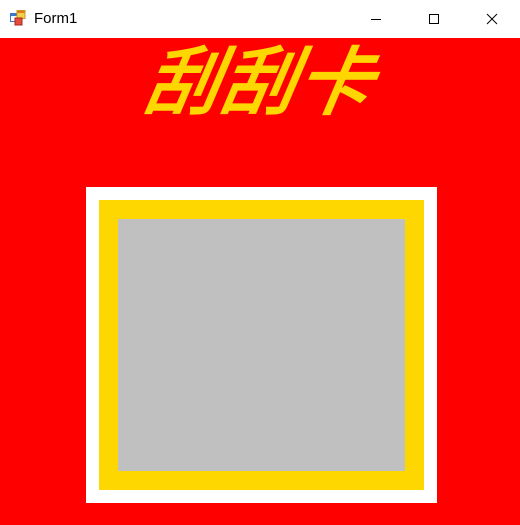  I want to click on window-title: Form1, so click(56, 18).